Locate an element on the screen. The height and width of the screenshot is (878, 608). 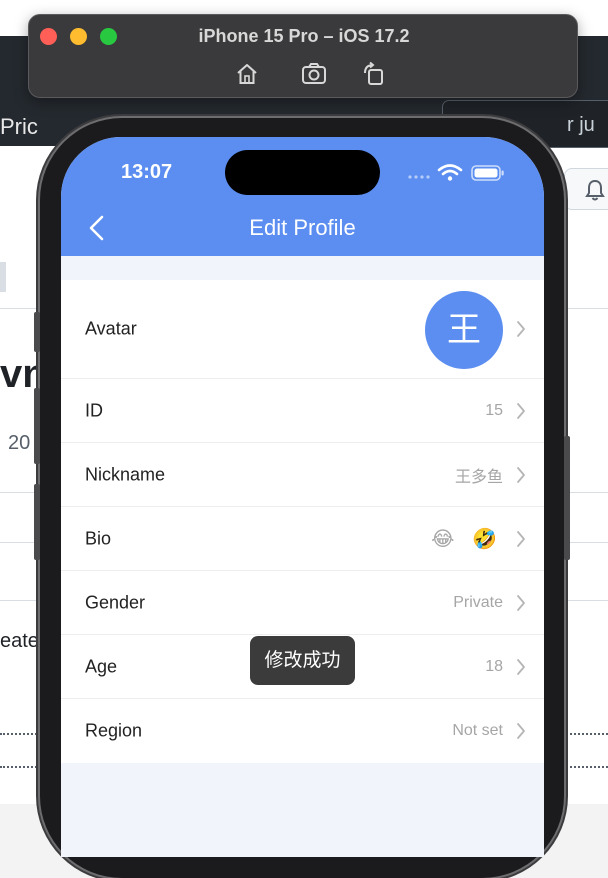
background-nav-link: Pric is located at coordinates (19, 127).